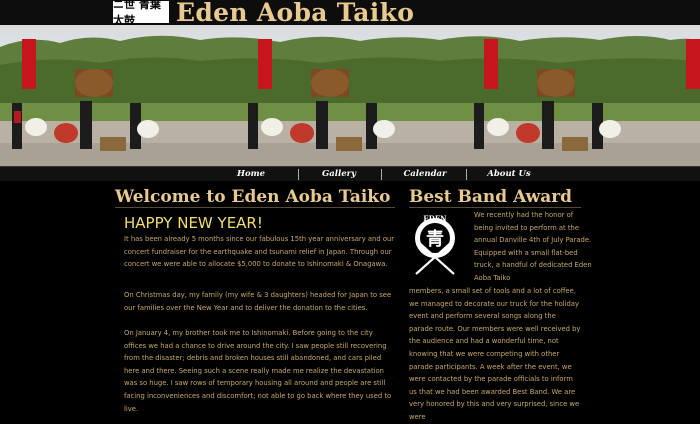 The width and height of the screenshot is (700, 424). Describe the element at coordinates (255, 207) in the screenshot. I see `heading-divider` at that location.